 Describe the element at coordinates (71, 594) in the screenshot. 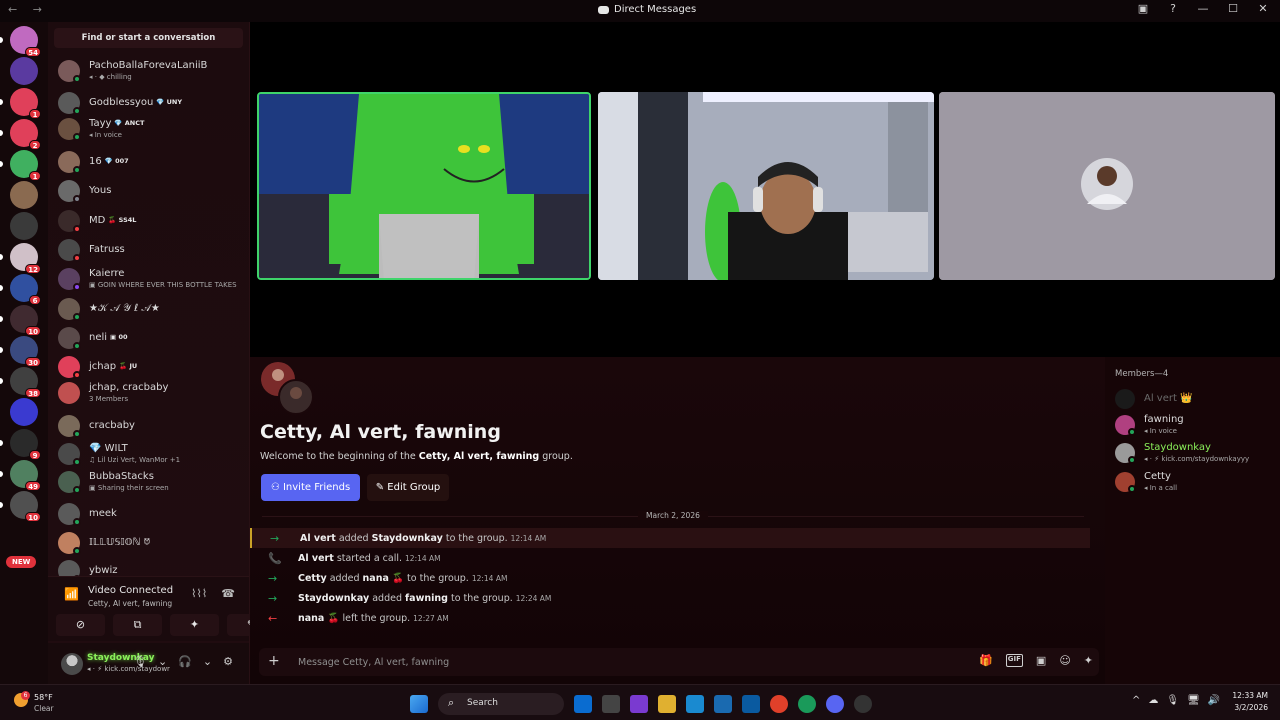

I see `signal-icon: 📶` at that location.